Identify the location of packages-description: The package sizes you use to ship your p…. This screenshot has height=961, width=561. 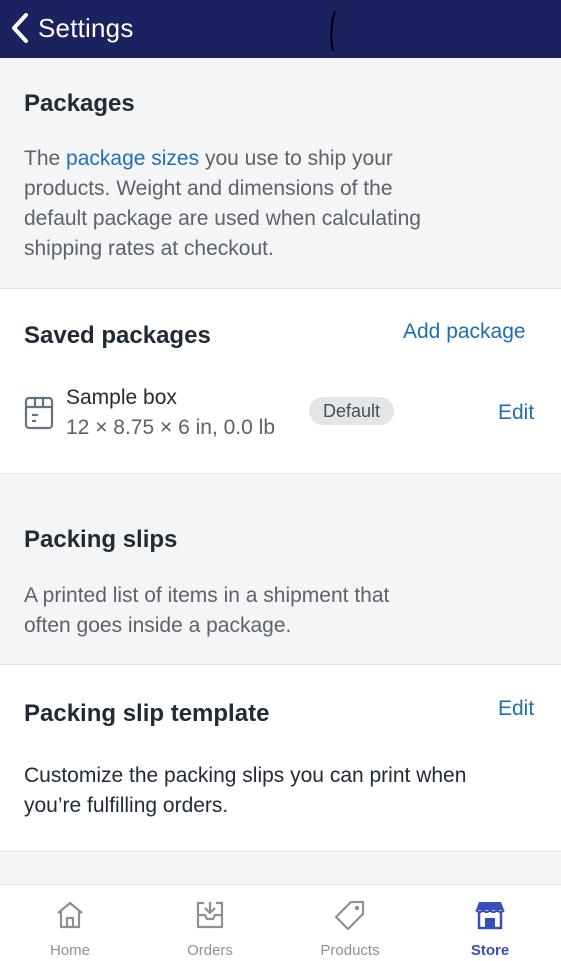
(222, 204).